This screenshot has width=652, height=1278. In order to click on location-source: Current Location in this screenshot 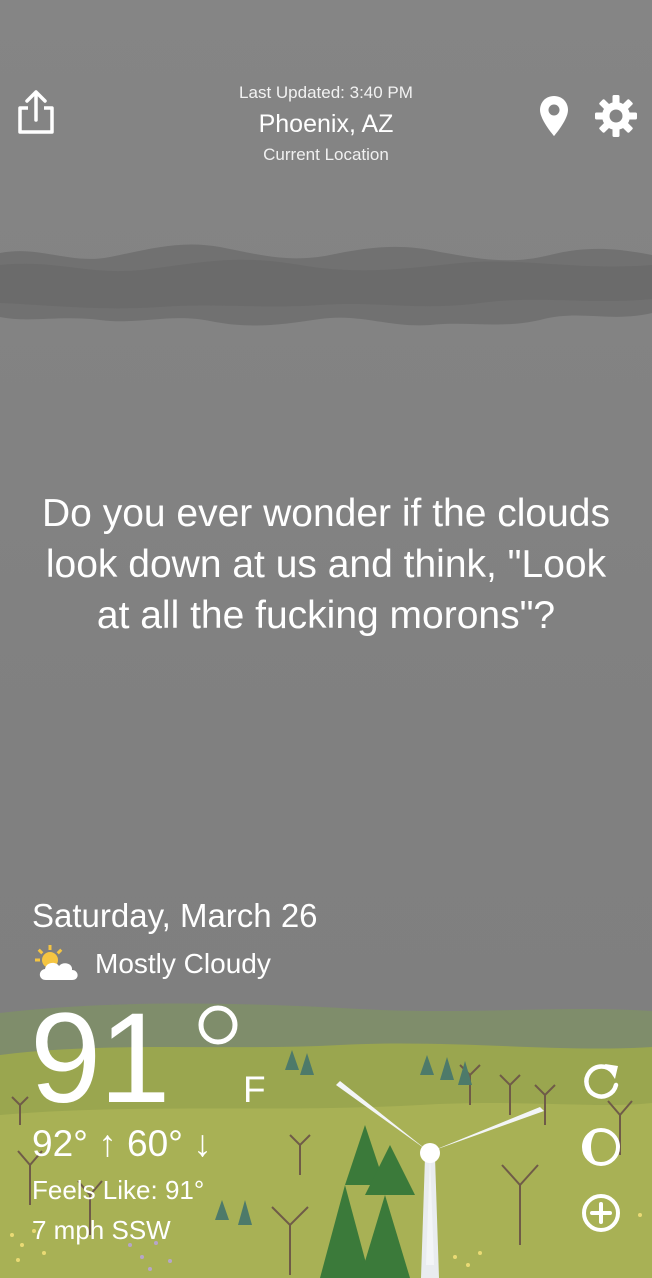, I will do `click(326, 154)`.